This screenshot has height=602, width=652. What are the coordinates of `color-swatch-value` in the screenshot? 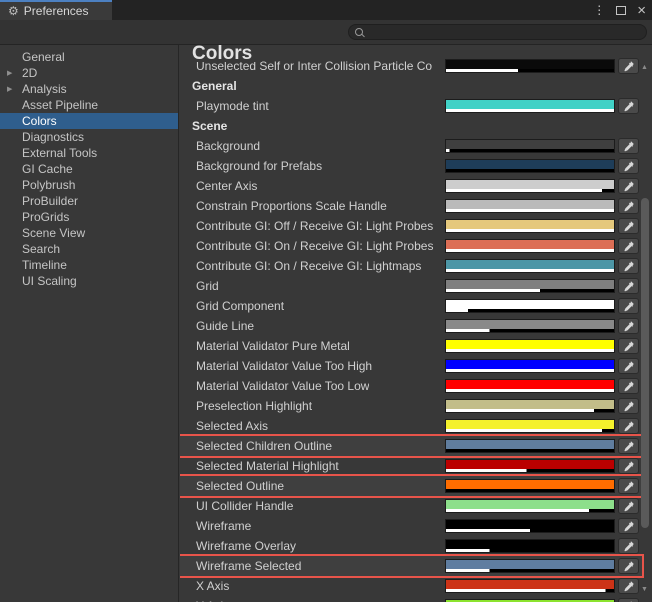 It's located at (530, 264).